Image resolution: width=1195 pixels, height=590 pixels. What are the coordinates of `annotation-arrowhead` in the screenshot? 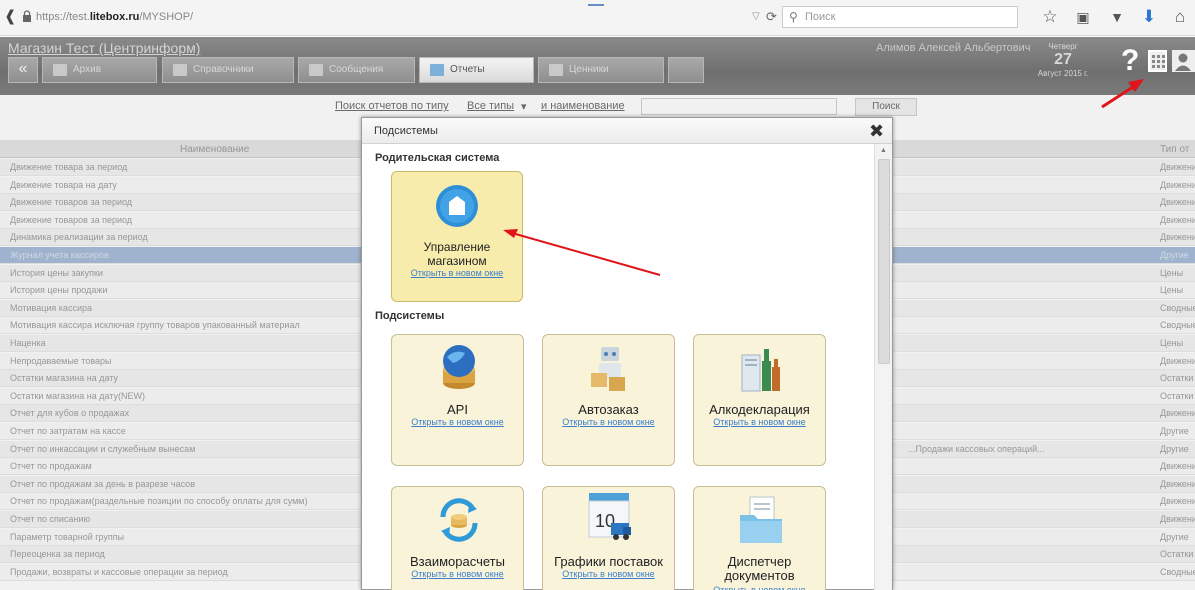 It's located at (510, 233).